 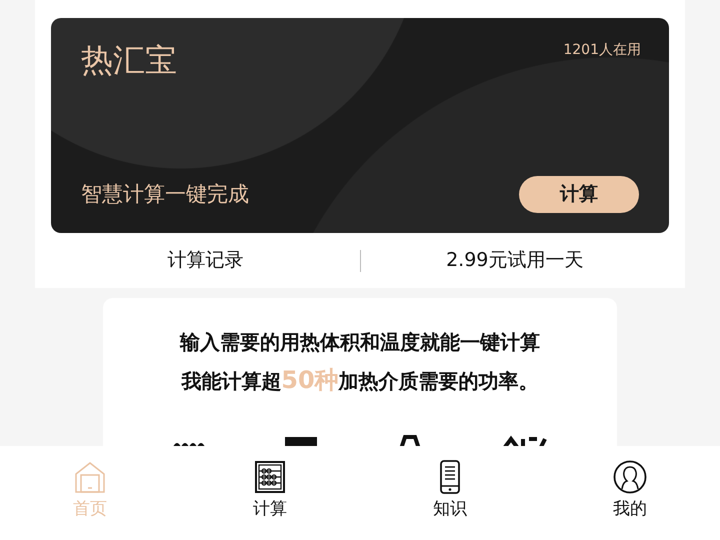 What do you see at coordinates (579, 194) in the screenshot?
I see `calculate-button: 计算` at bounding box center [579, 194].